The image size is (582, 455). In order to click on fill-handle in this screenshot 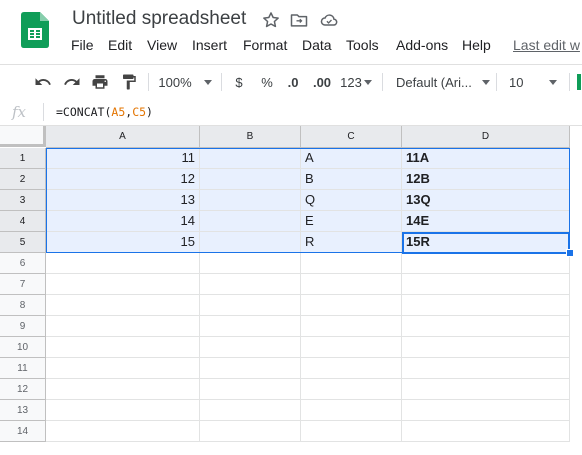, I will do `click(570, 253)`.